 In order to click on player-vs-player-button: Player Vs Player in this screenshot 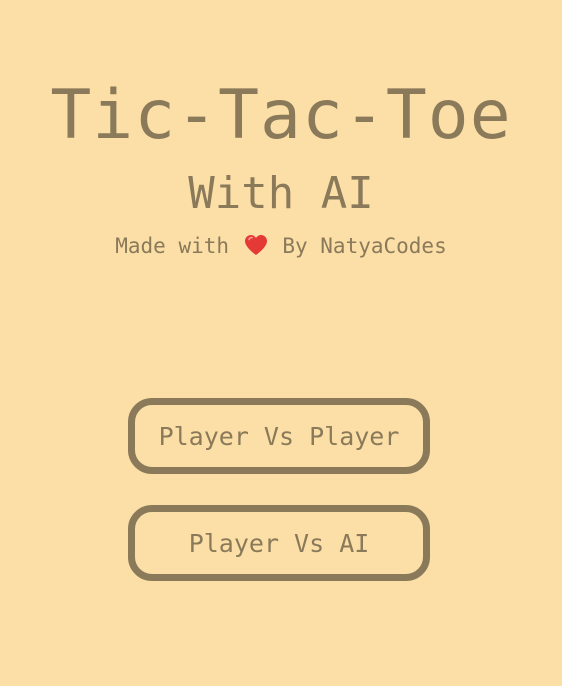, I will do `click(279, 436)`.